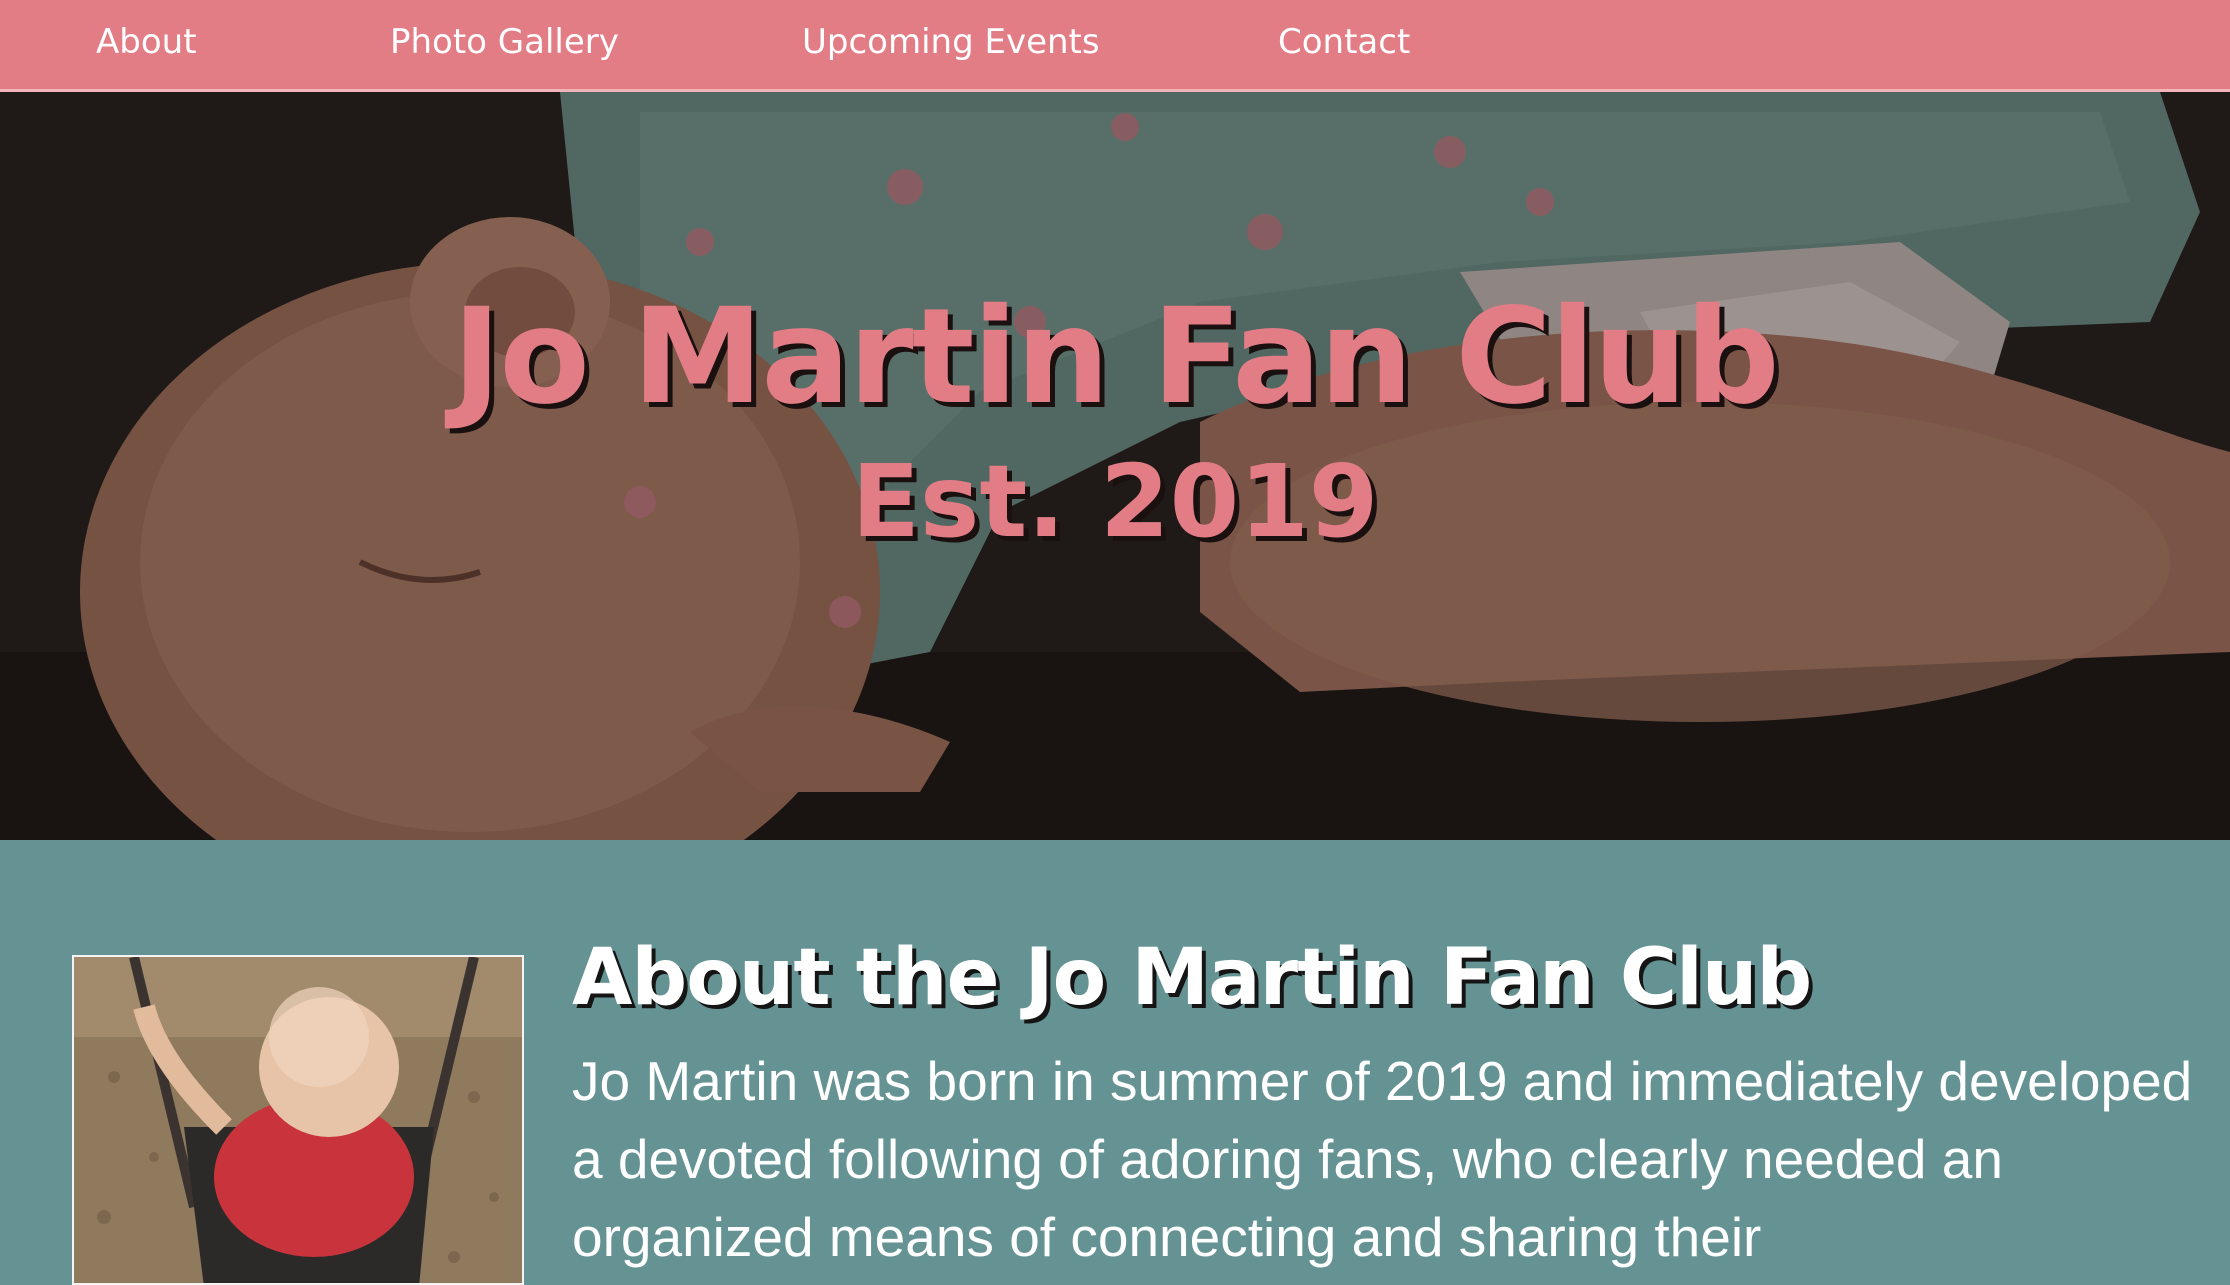 Image resolution: width=2230 pixels, height=1285 pixels. I want to click on nav-link-photo-gallery: Photo Gallery, so click(504, 42).